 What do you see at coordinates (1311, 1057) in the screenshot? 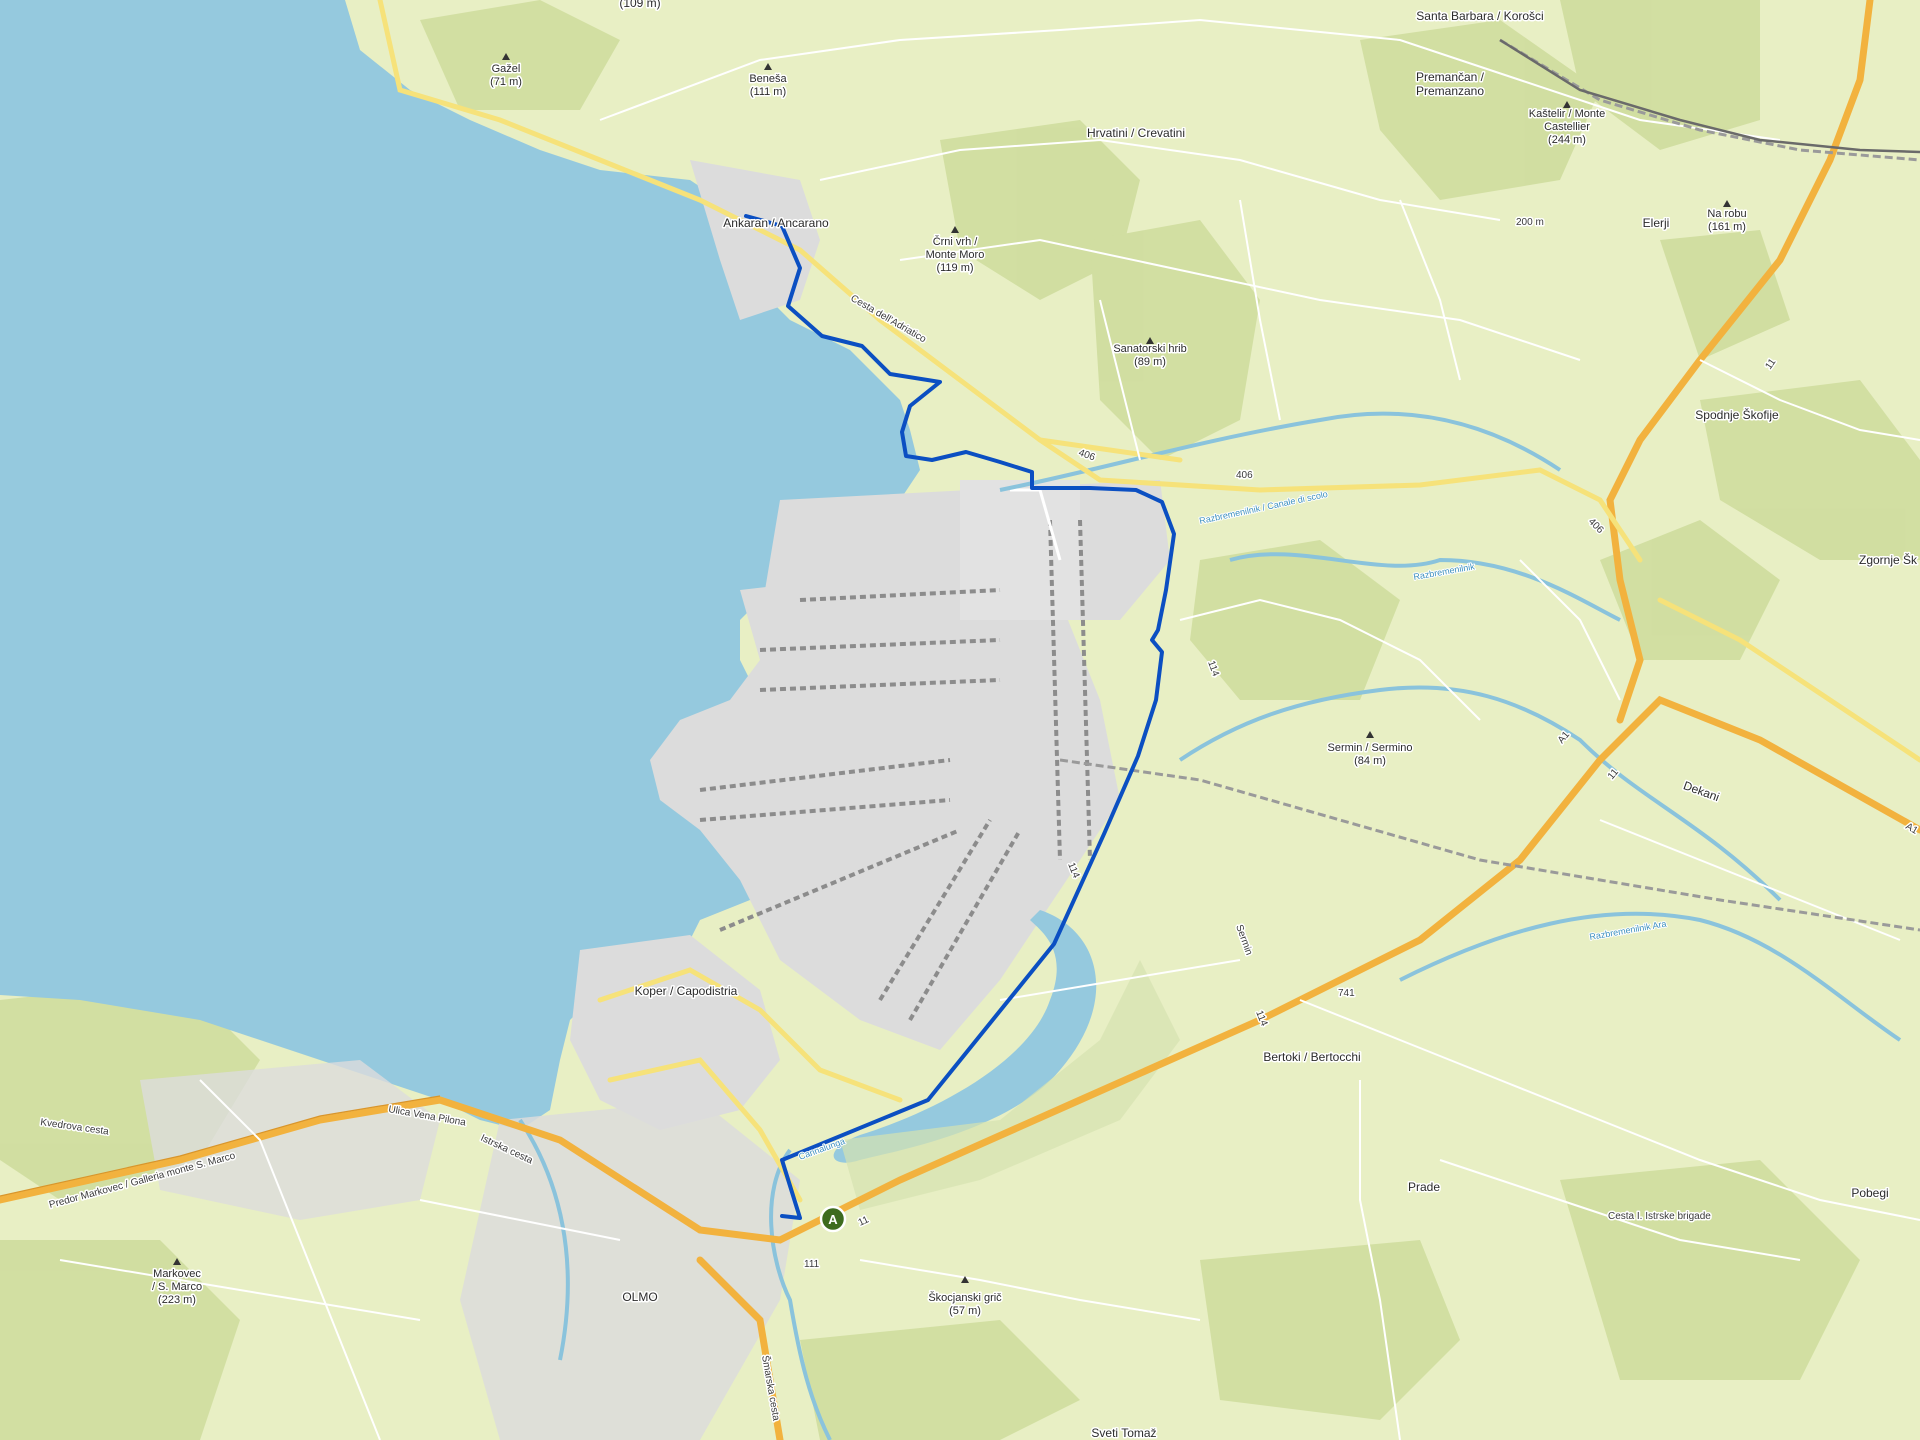
I see `place-label: Bertoki / Bertocchi` at bounding box center [1311, 1057].